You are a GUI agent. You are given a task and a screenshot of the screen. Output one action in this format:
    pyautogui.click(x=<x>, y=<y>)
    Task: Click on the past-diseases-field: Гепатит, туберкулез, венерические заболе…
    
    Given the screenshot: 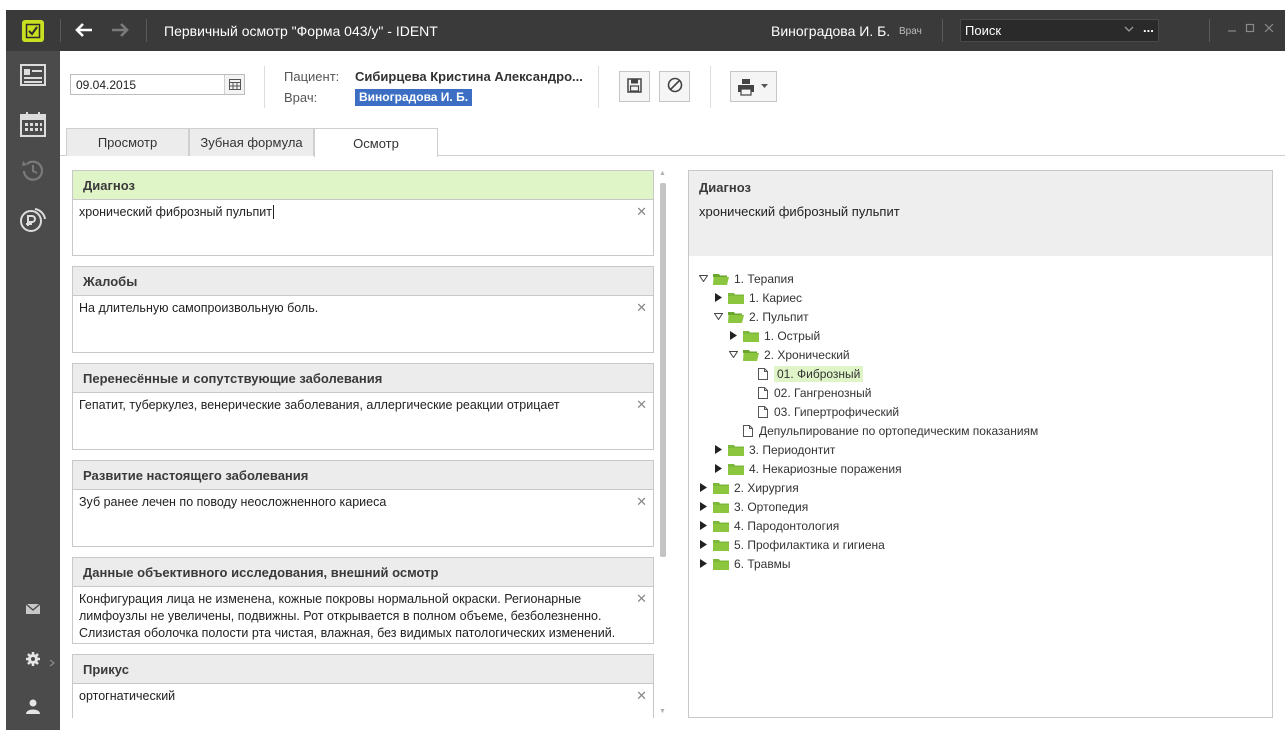 What is the action you would take?
    pyautogui.click(x=363, y=405)
    